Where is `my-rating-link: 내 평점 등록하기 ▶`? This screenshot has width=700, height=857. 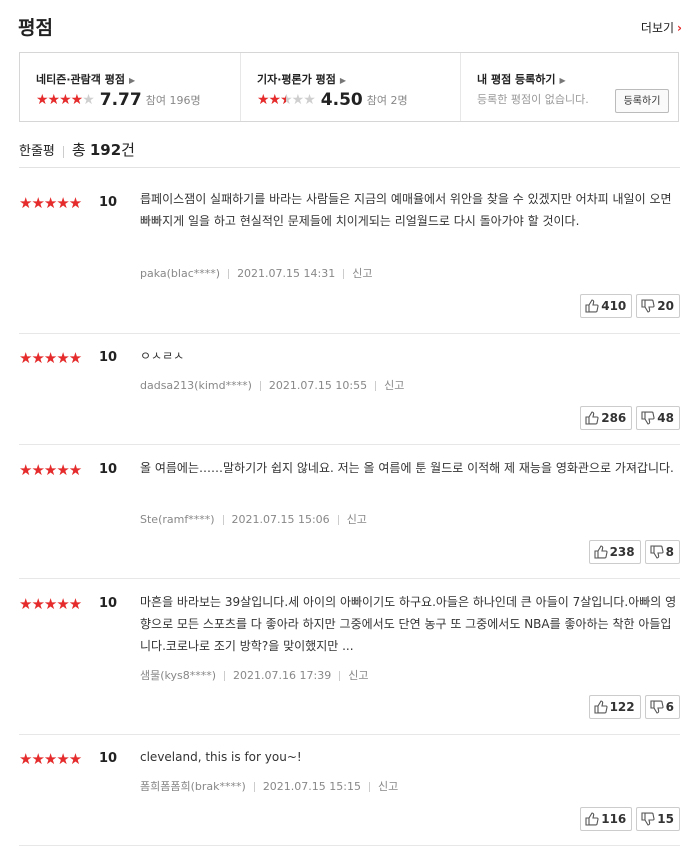 my-rating-link: 내 평점 등록하기 ▶ is located at coordinates (521, 79).